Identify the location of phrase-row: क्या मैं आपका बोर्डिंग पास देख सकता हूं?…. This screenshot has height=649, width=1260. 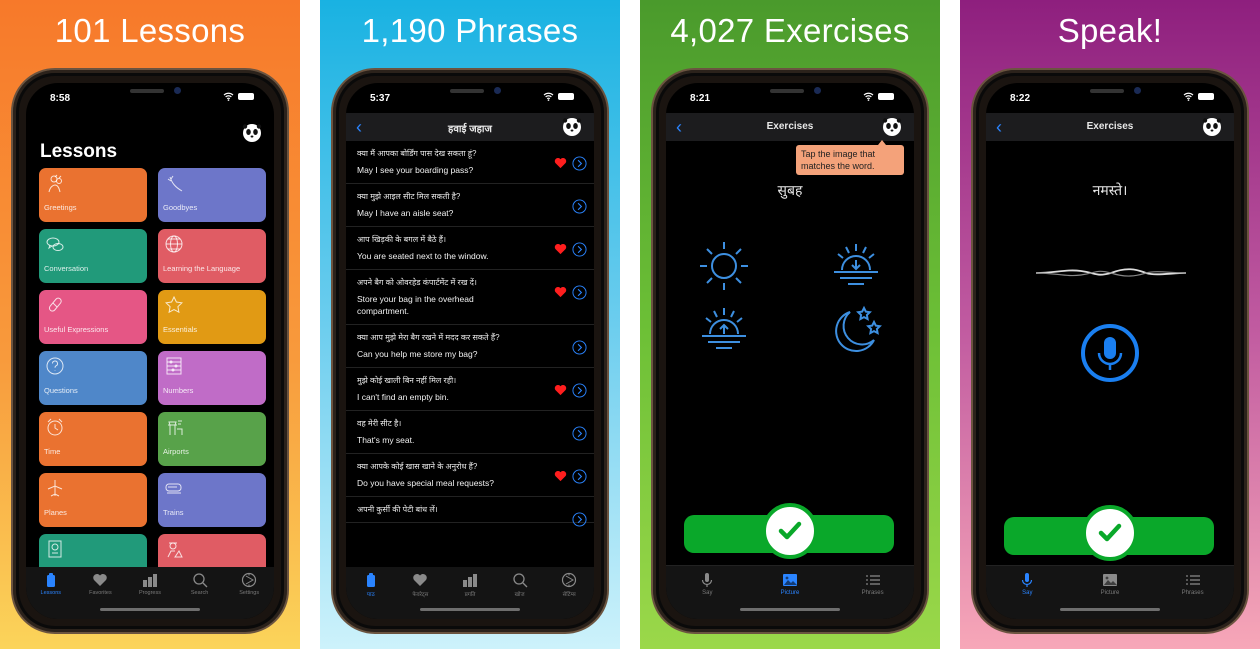
(470, 162).